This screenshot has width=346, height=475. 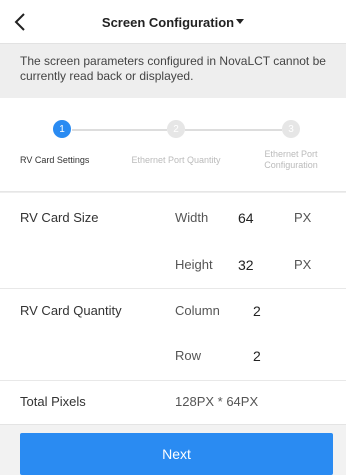 What do you see at coordinates (176, 160) in the screenshot?
I see `step-2-label: Ethernet Port Quantity` at bounding box center [176, 160].